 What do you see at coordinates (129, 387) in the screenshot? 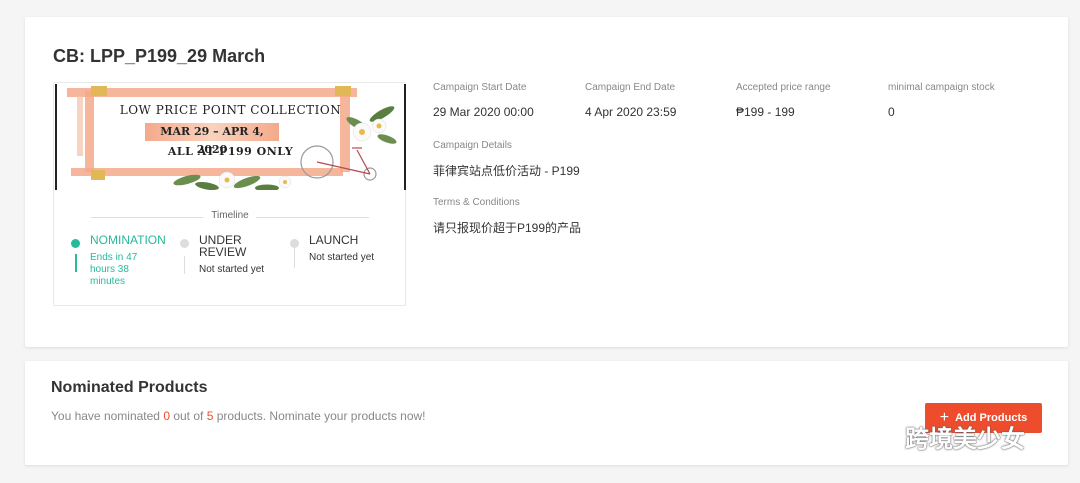
I see `nominated-products-title: Nominated Products` at bounding box center [129, 387].